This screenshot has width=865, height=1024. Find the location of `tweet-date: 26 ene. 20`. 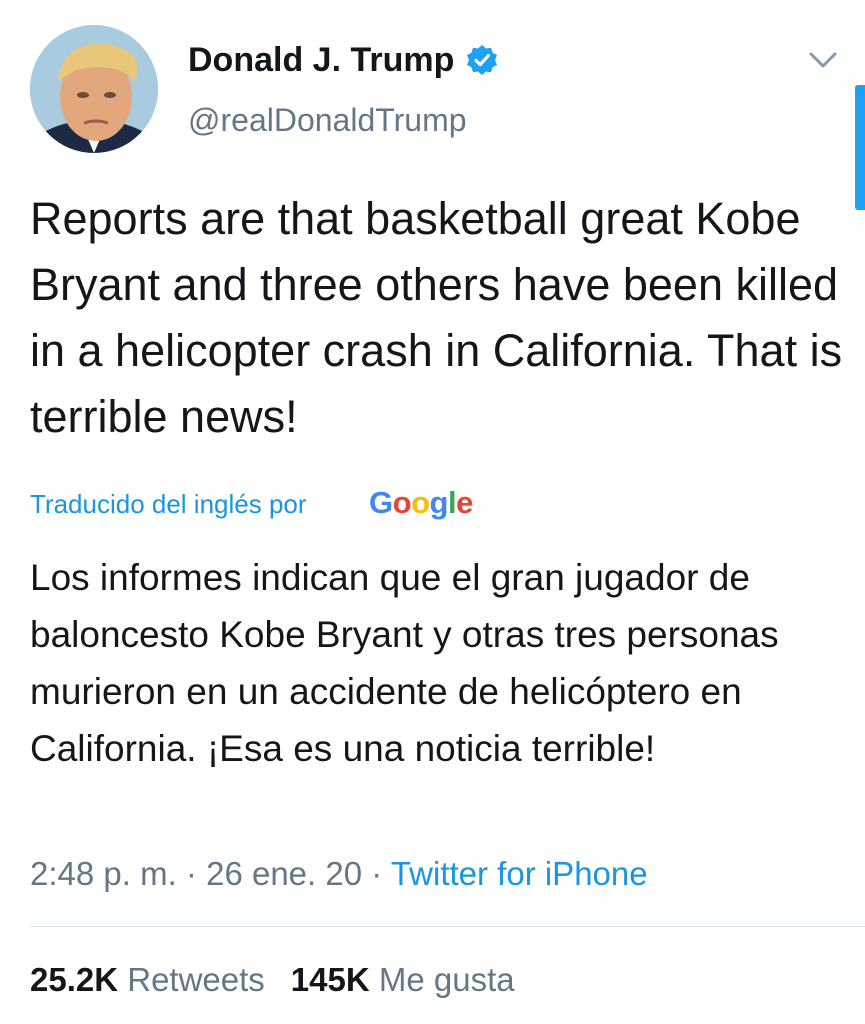

tweet-date: 26 ene. 20 is located at coordinates (284, 873).